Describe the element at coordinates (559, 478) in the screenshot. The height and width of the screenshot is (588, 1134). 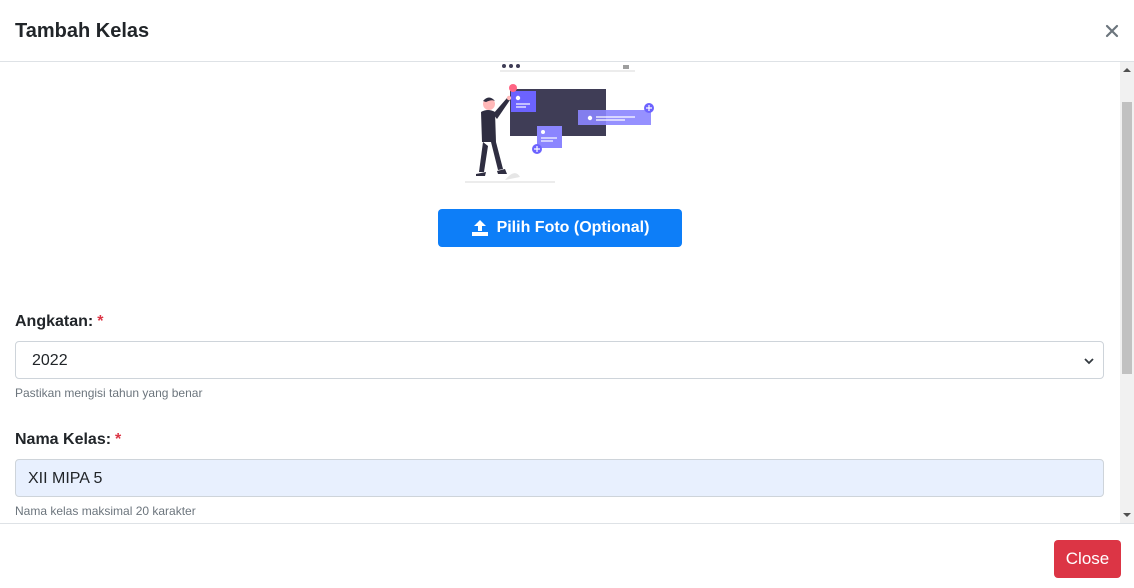
I see `nama-kelas-input: XII MIPA 5` at that location.